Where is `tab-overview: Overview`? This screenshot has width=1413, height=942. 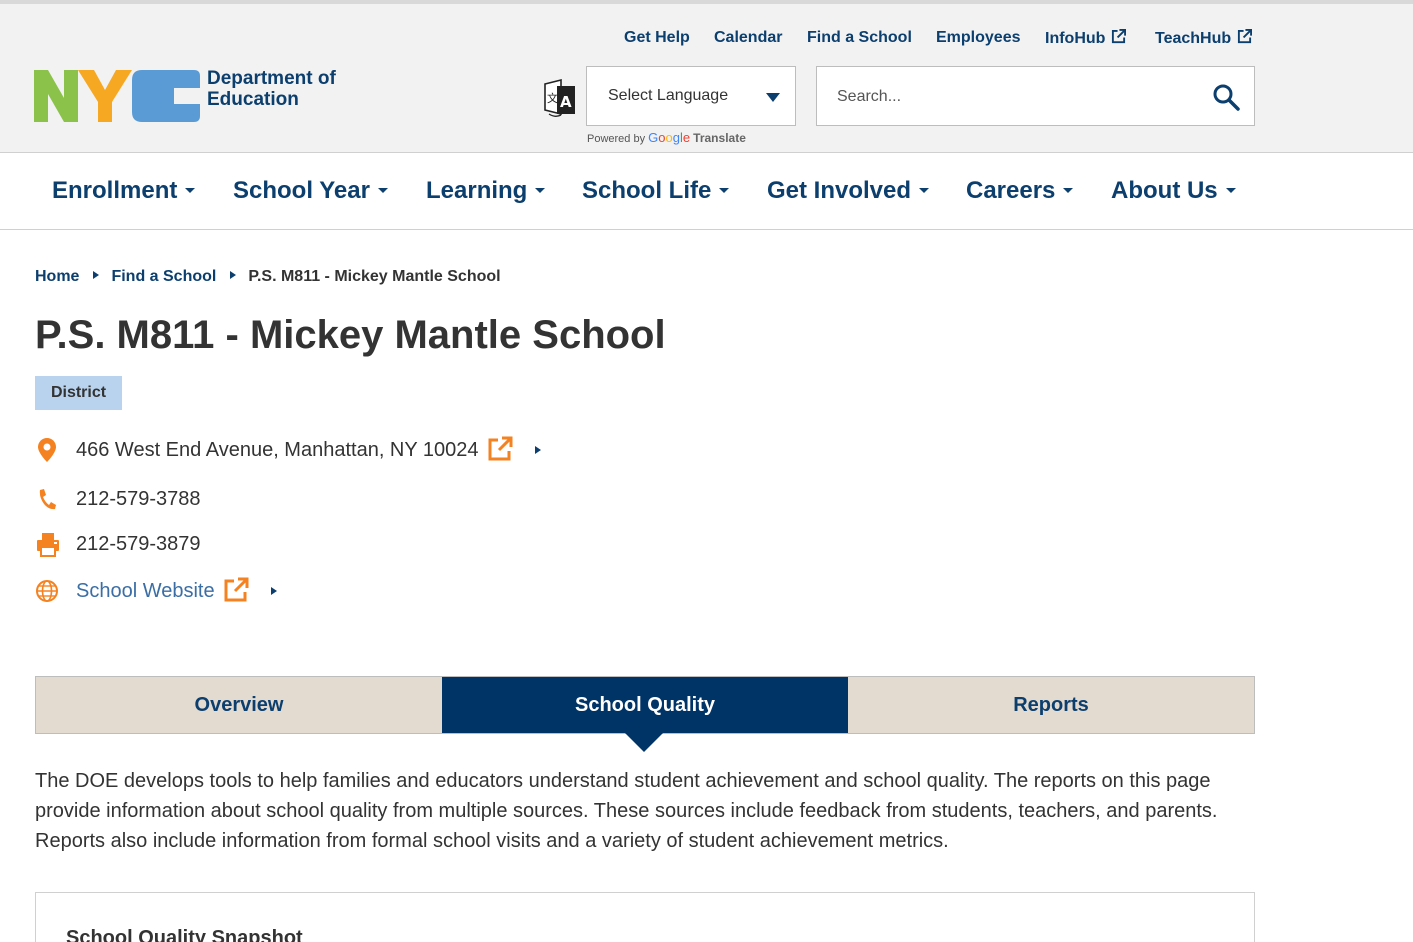
tab-overview: Overview is located at coordinates (239, 705).